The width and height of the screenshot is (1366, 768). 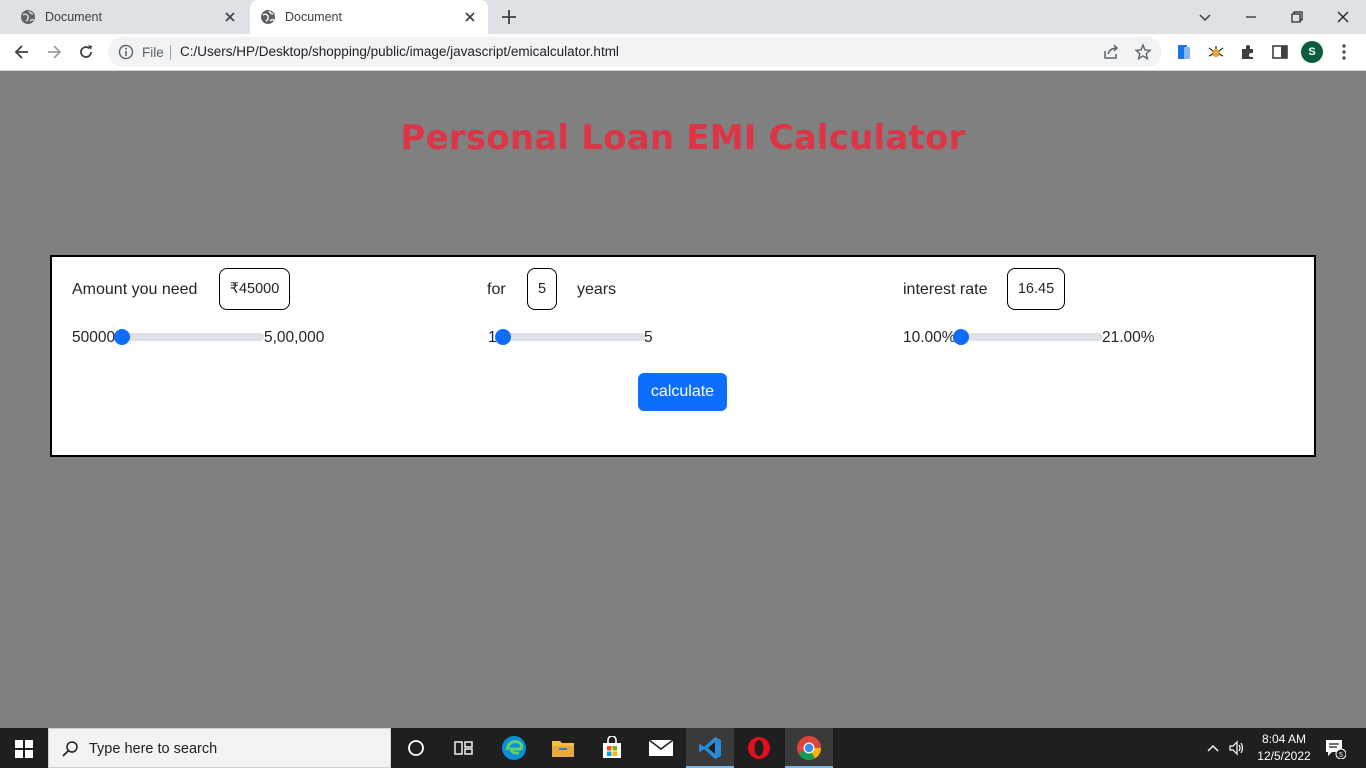 I want to click on tenure-prefix-label: for, so click(x=496, y=289).